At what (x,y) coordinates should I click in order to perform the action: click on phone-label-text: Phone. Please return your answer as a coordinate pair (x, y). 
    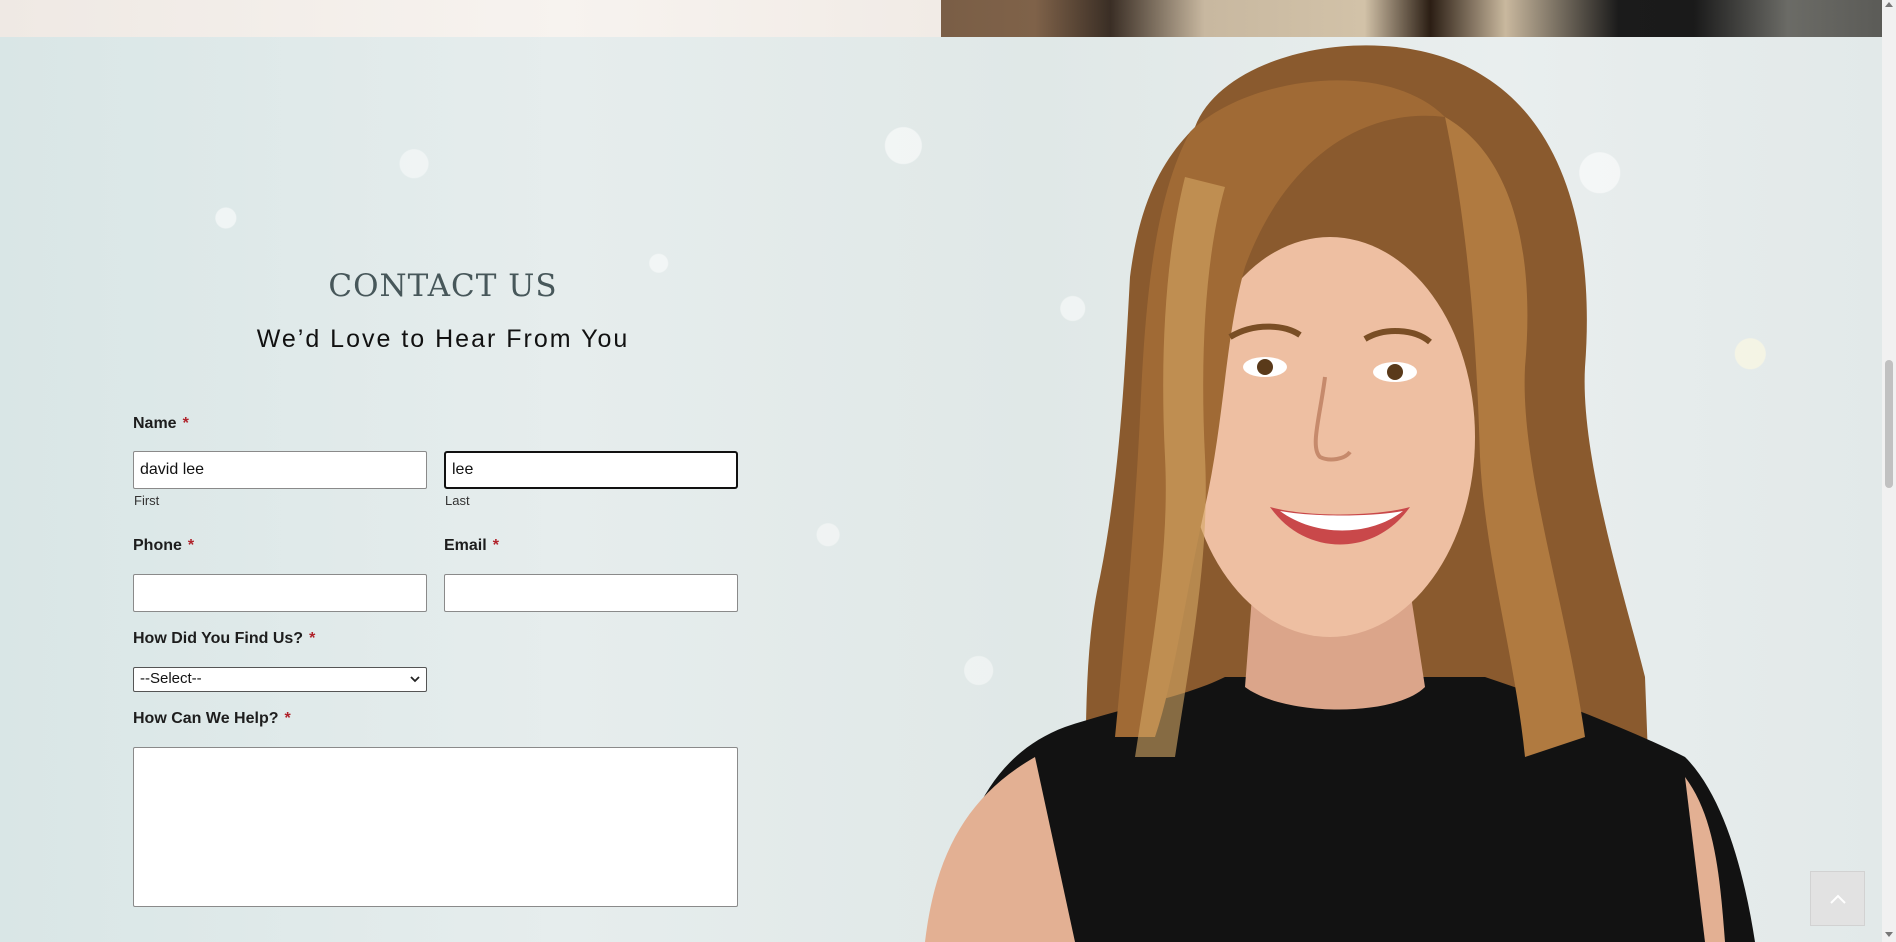
    Looking at the image, I should click on (157, 545).